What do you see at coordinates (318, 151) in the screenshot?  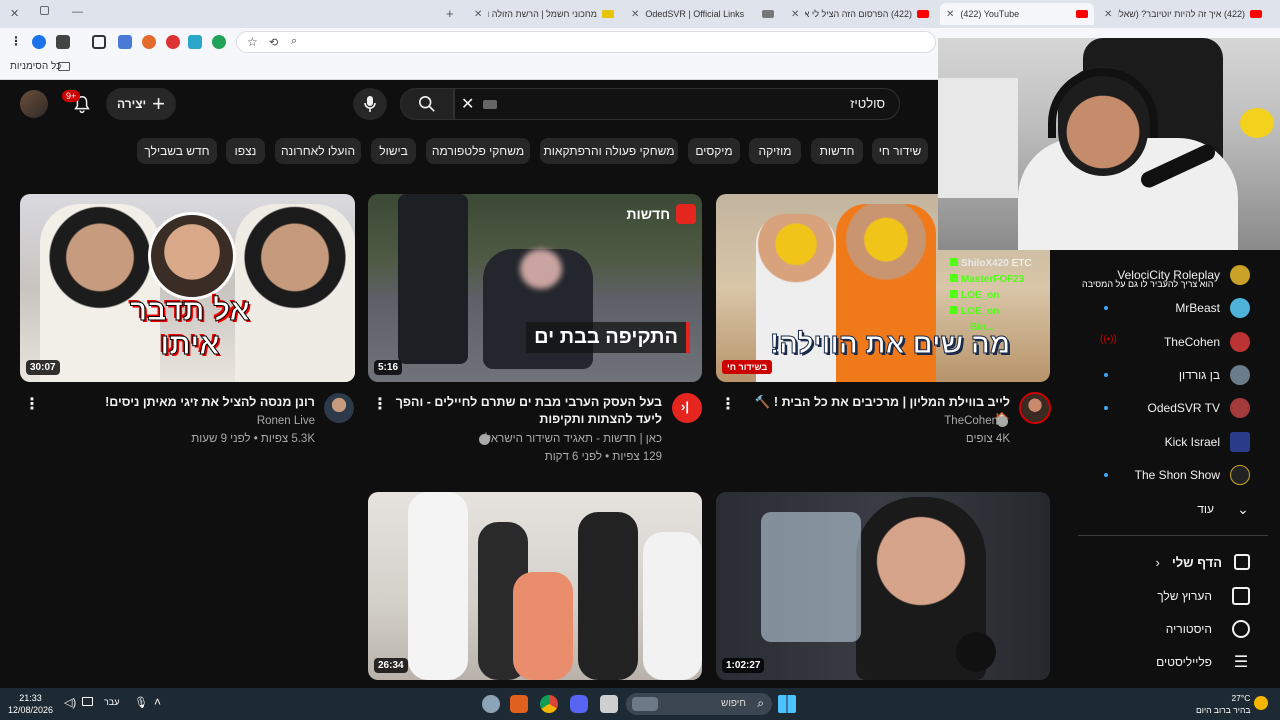 I see `chip-recently-uploaded: הועלו לאחרונה` at bounding box center [318, 151].